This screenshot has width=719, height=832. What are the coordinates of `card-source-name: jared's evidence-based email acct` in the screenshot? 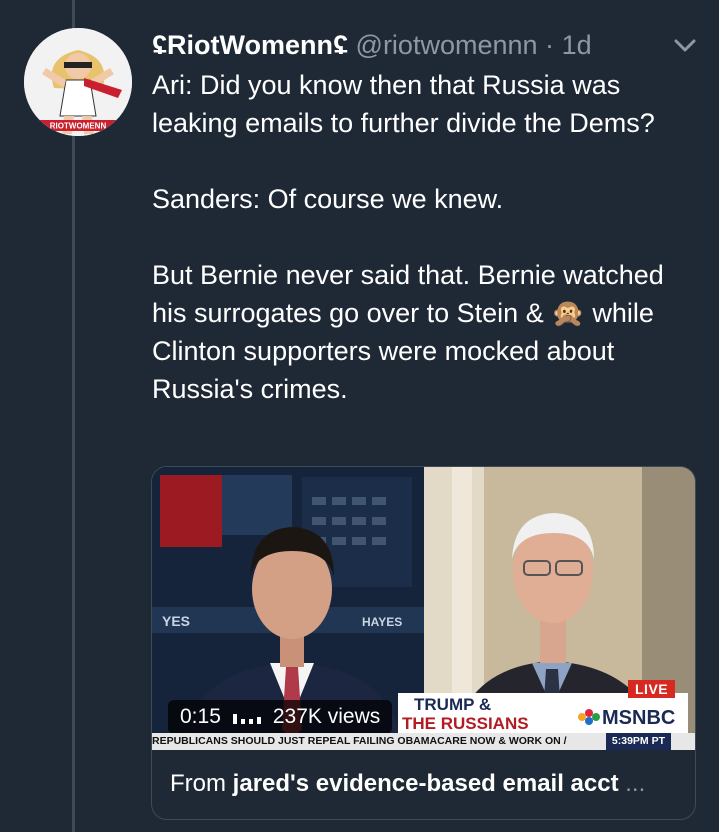 It's located at (425, 783).